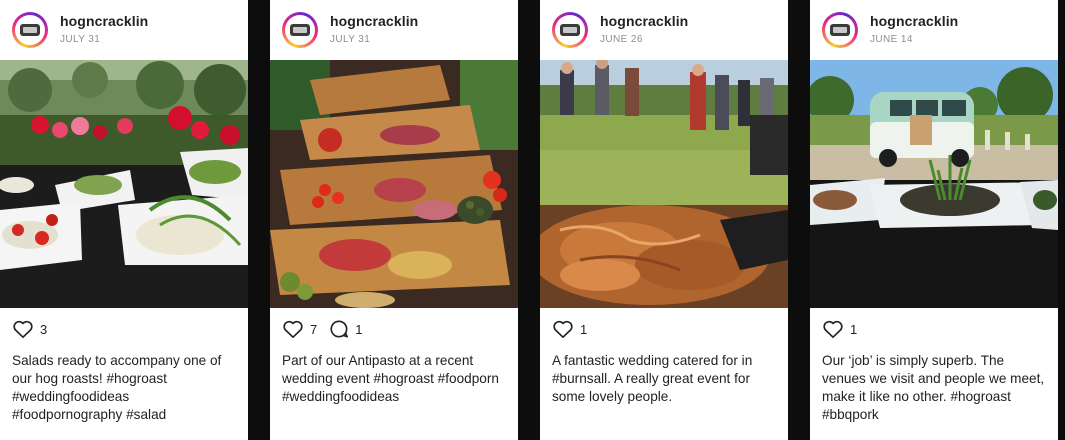  I want to click on comment-count: 1, so click(359, 329).